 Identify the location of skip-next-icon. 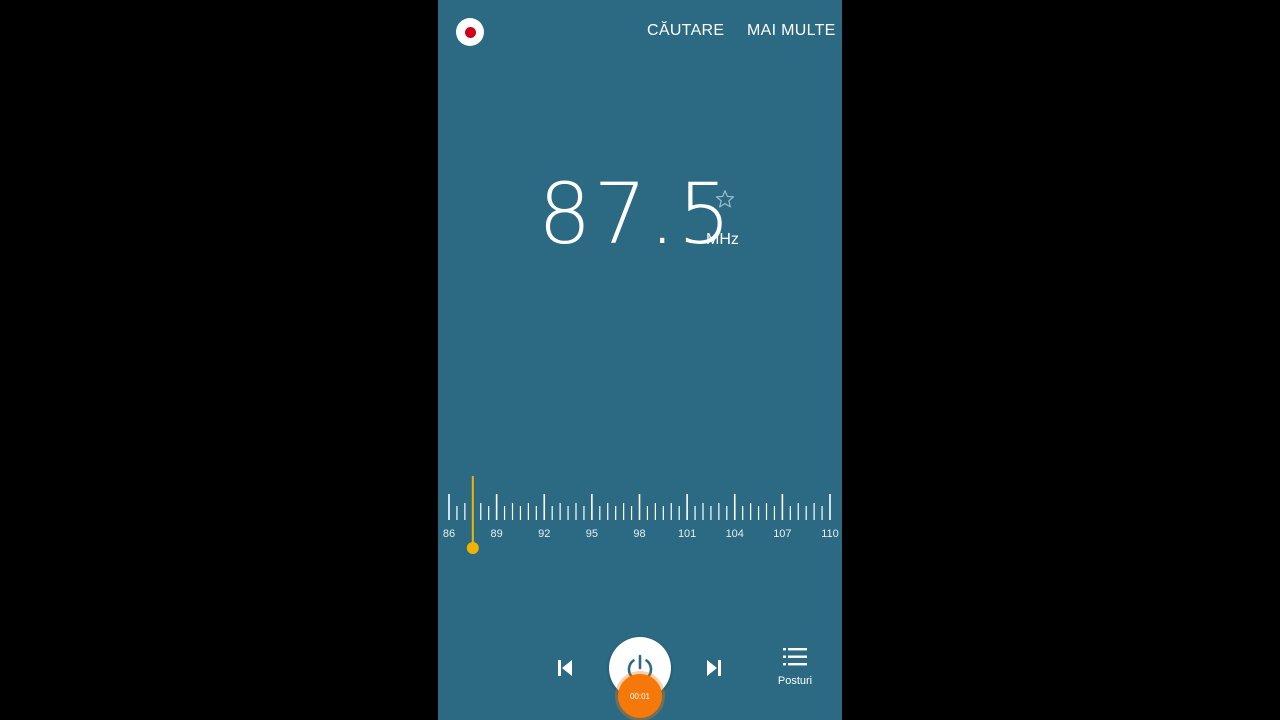
(714, 668).